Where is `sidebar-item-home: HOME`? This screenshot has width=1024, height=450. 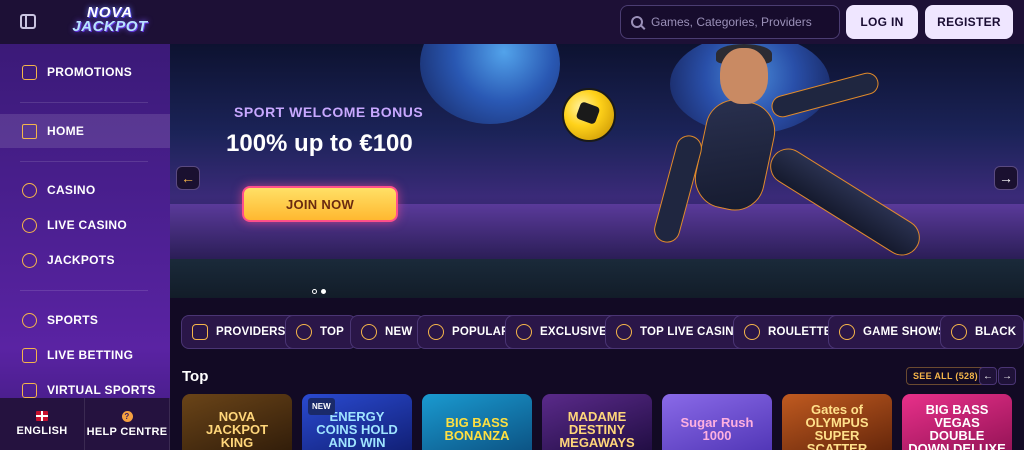
sidebar-item-home: HOME is located at coordinates (85, 131).